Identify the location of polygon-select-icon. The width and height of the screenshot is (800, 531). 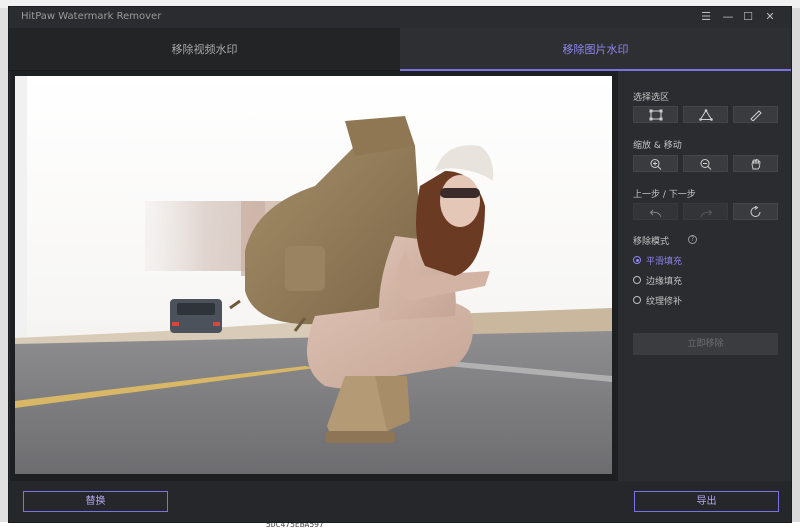
(706, 115).